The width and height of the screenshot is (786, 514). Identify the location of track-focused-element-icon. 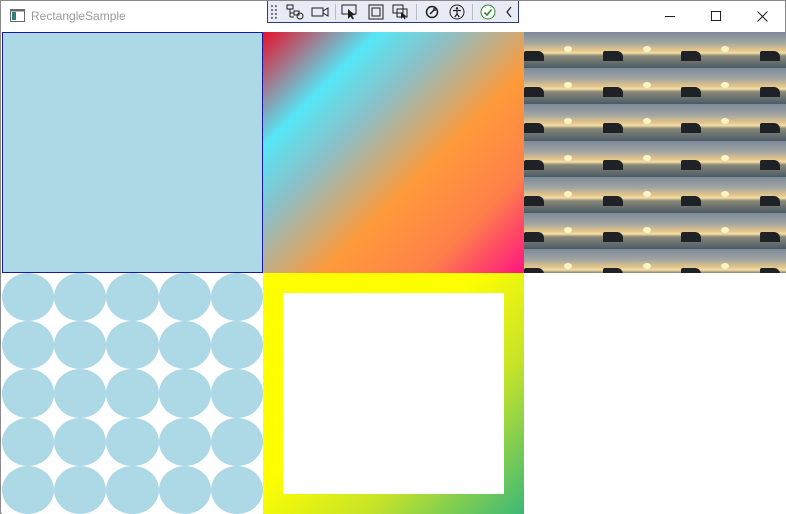
(400, 11).